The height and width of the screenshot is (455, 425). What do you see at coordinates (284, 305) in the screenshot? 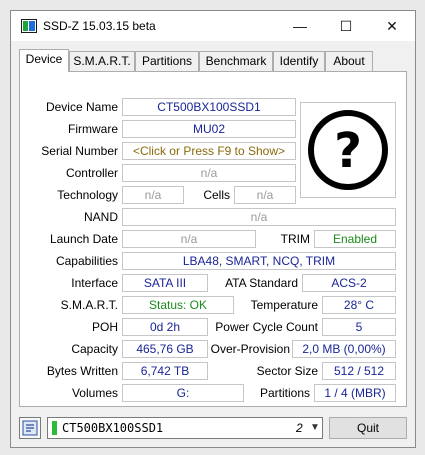
I see `temperature-label: Temperature` at bounding box center [284, 305].